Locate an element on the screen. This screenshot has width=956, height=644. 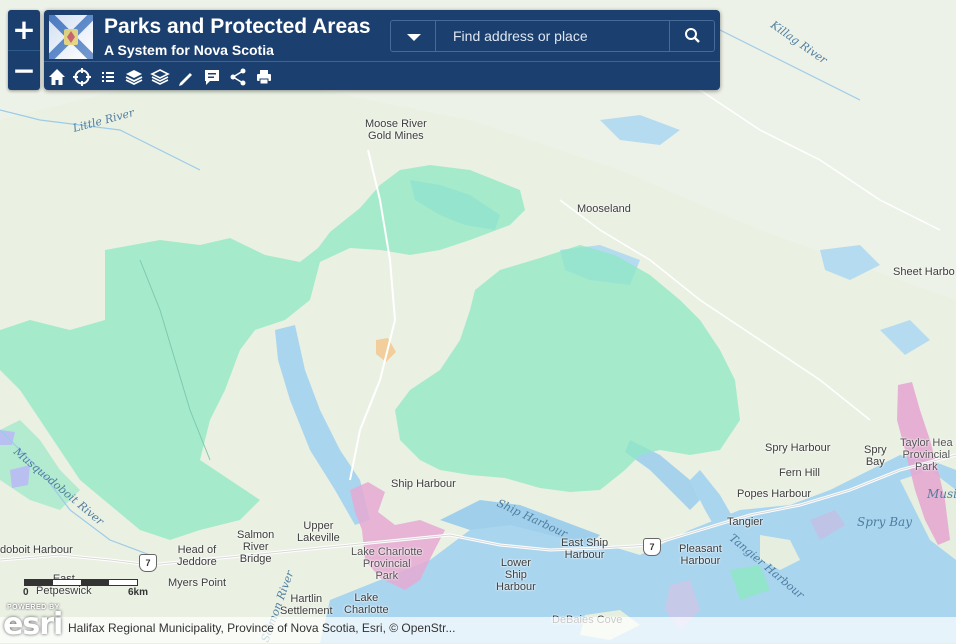
scale-bar: 0 6km is located at coordinates (85, 589).